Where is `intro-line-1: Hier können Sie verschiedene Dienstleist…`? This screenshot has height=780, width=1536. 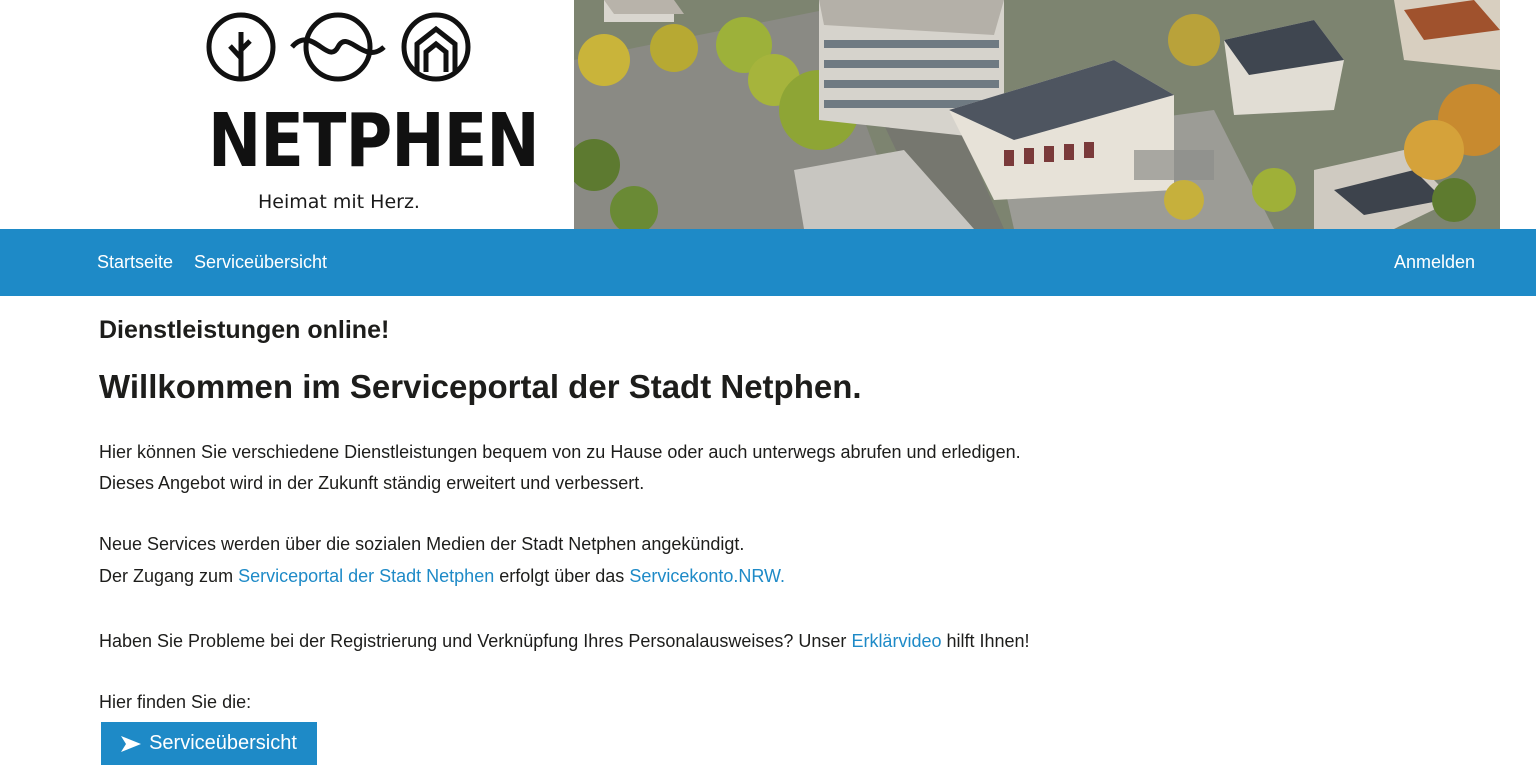 intro-line-1: Hier können Sie verschiedene Dienstleist… is located at coordinates (560, 452).